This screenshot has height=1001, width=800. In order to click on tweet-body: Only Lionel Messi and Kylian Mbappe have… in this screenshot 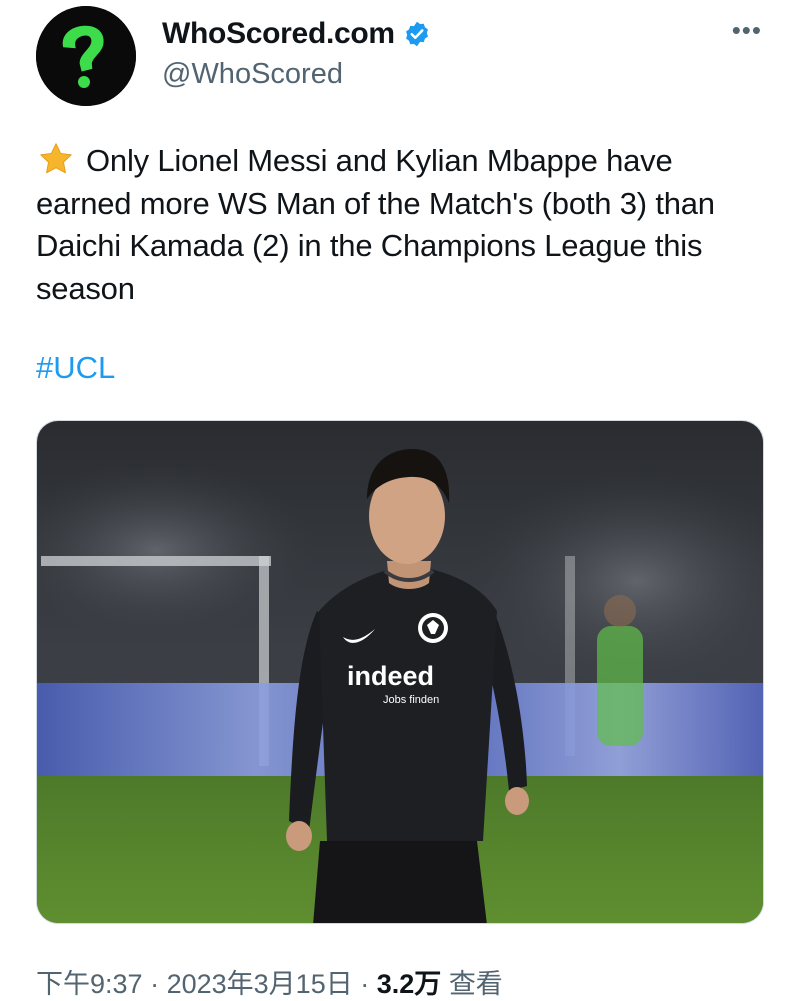, I will do `click(375, 224)`.